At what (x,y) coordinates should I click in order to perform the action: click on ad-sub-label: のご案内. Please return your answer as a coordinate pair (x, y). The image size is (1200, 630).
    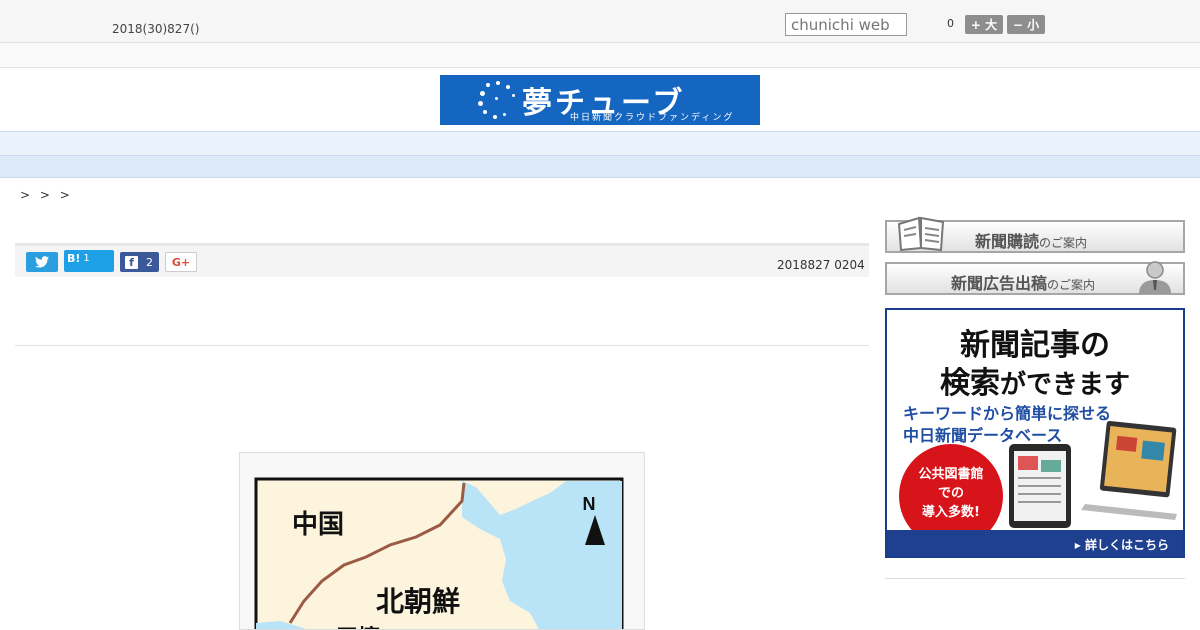
    Looking at the image, I should click on (1071, 285).